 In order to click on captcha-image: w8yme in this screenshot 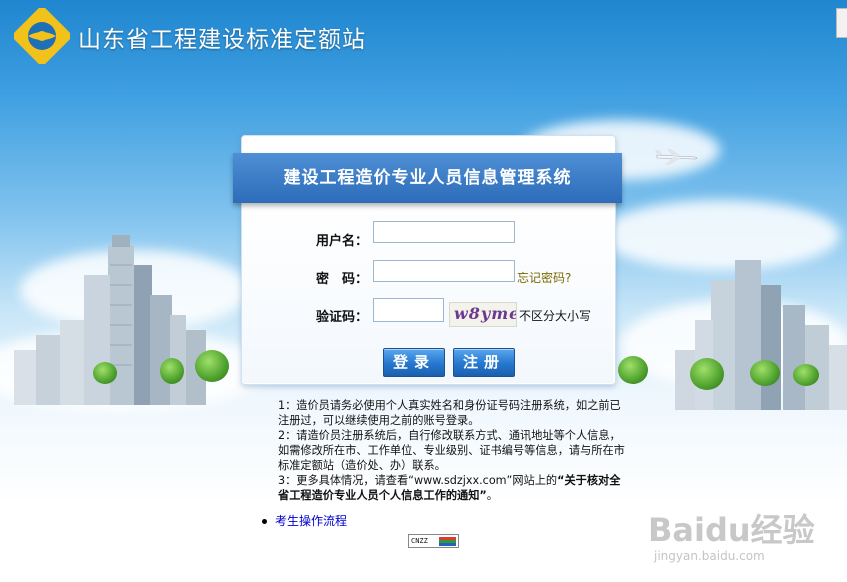, I will do `click(483, 314)`.